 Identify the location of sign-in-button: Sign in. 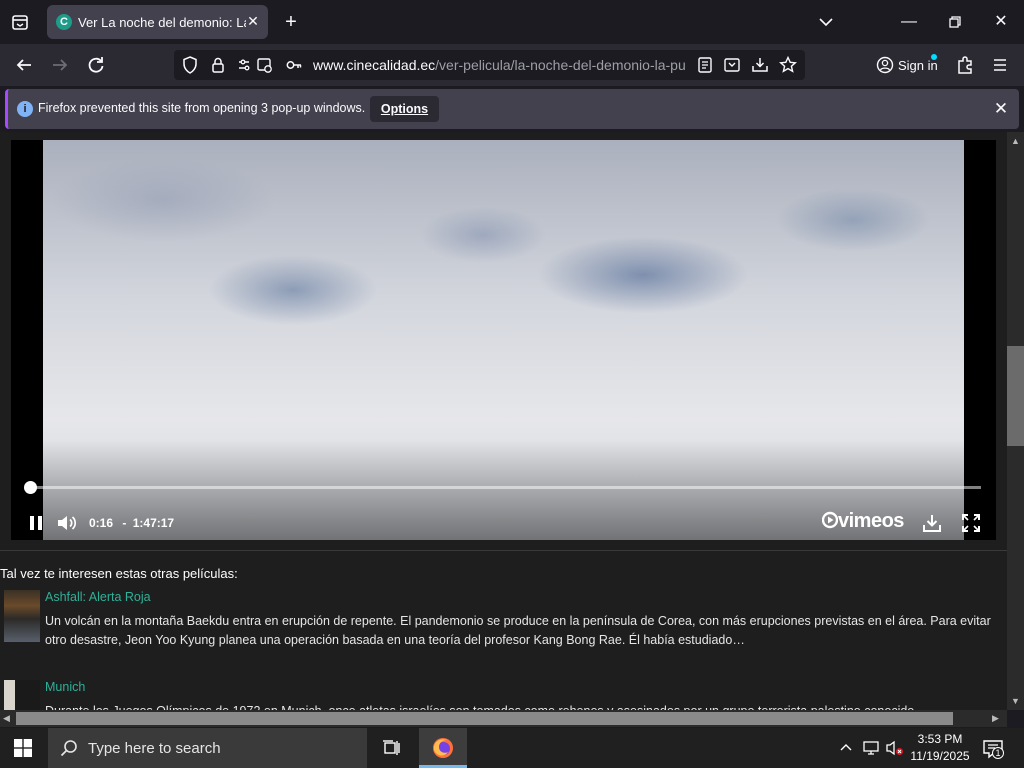
(906, 65).